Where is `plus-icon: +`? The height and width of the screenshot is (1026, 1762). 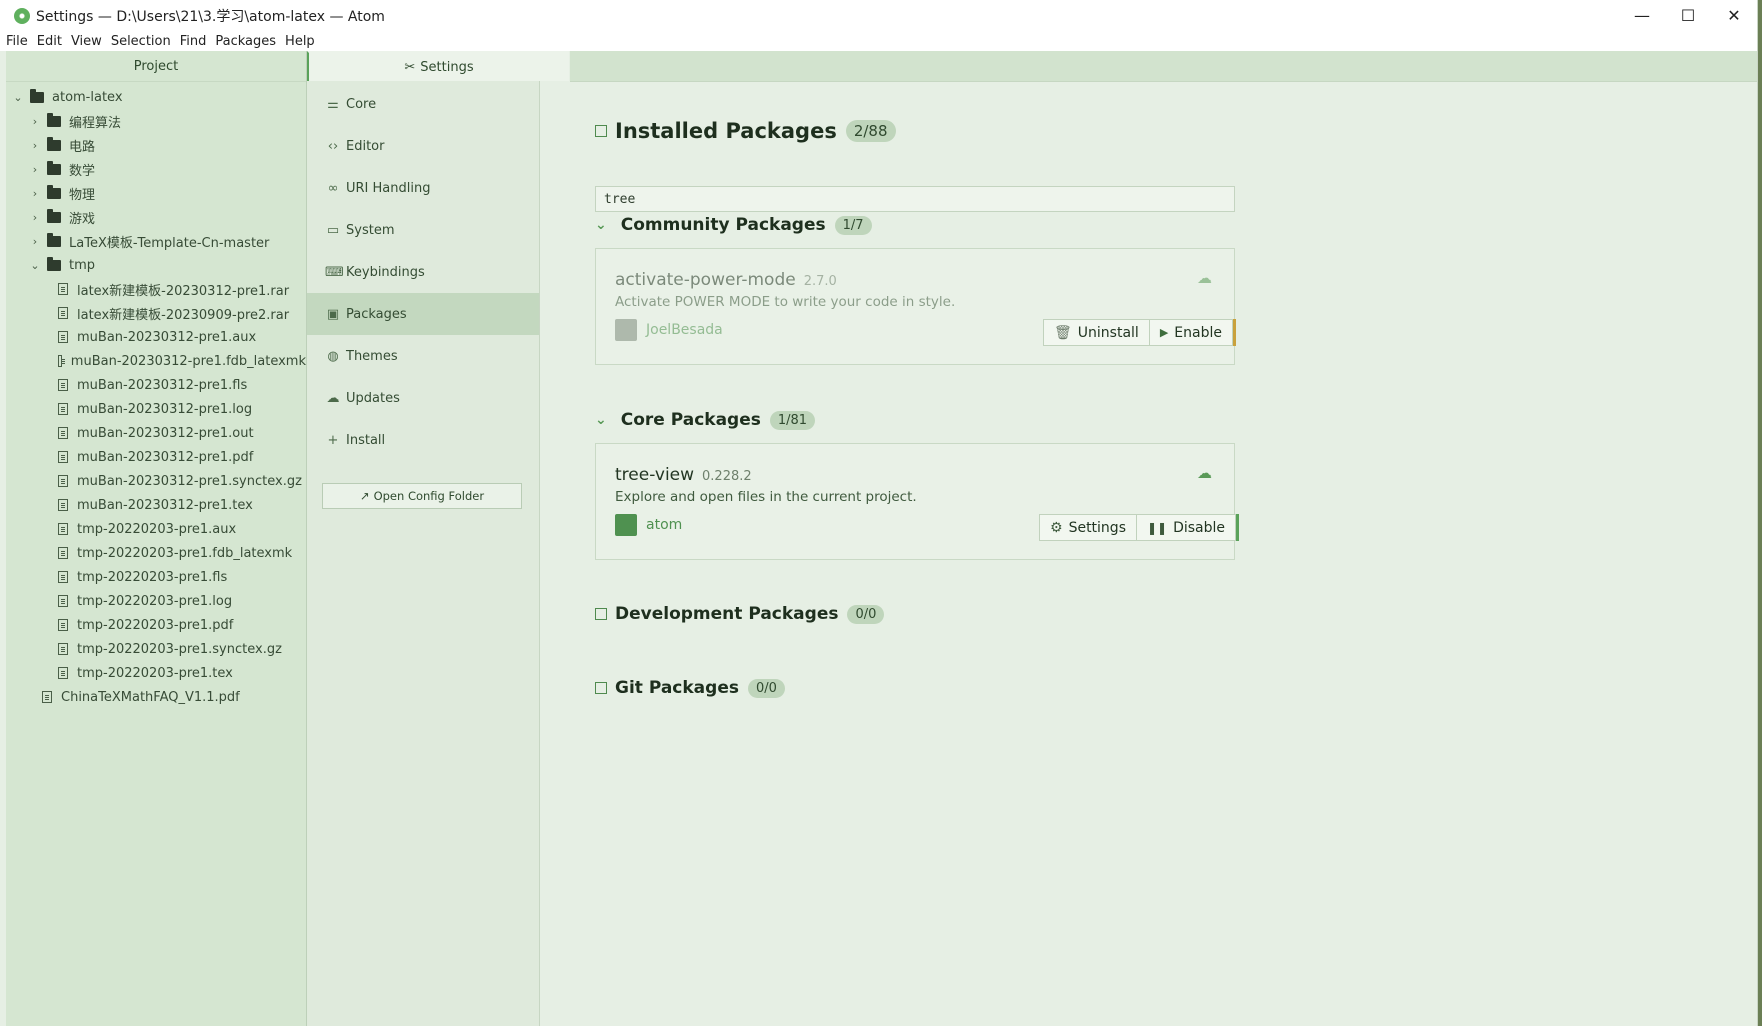
plus-icon: + is located at coordinates (333, 440).